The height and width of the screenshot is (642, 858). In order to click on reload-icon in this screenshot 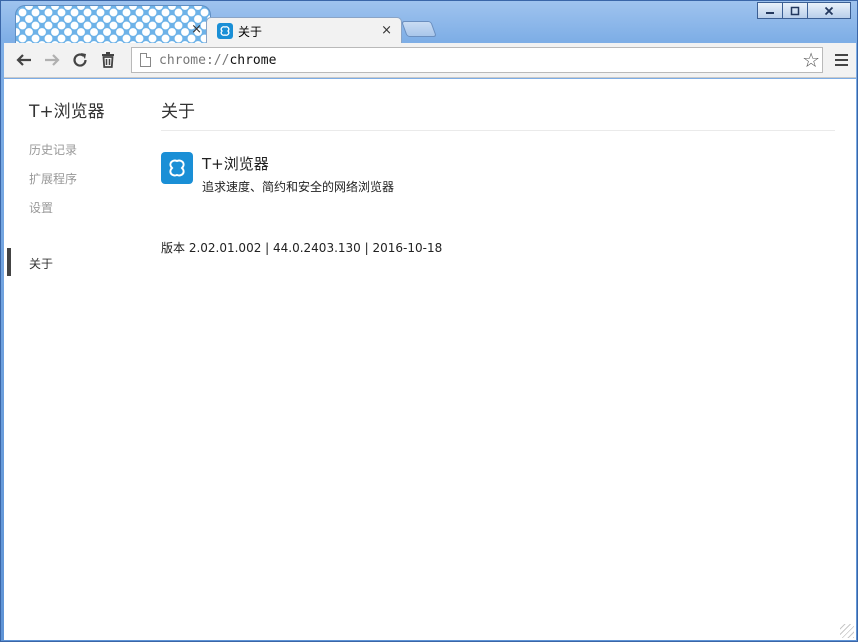, I will do `click(80, 60)`.